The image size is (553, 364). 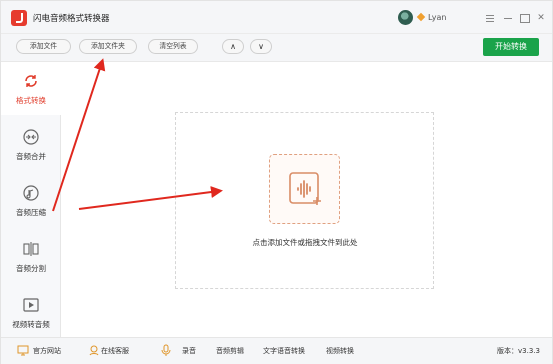 What do you see at coordinates (31, 257) in the screenshot?
I see `sidebar-item-audio-split: 音频分割` at bounding box center [31, 257].